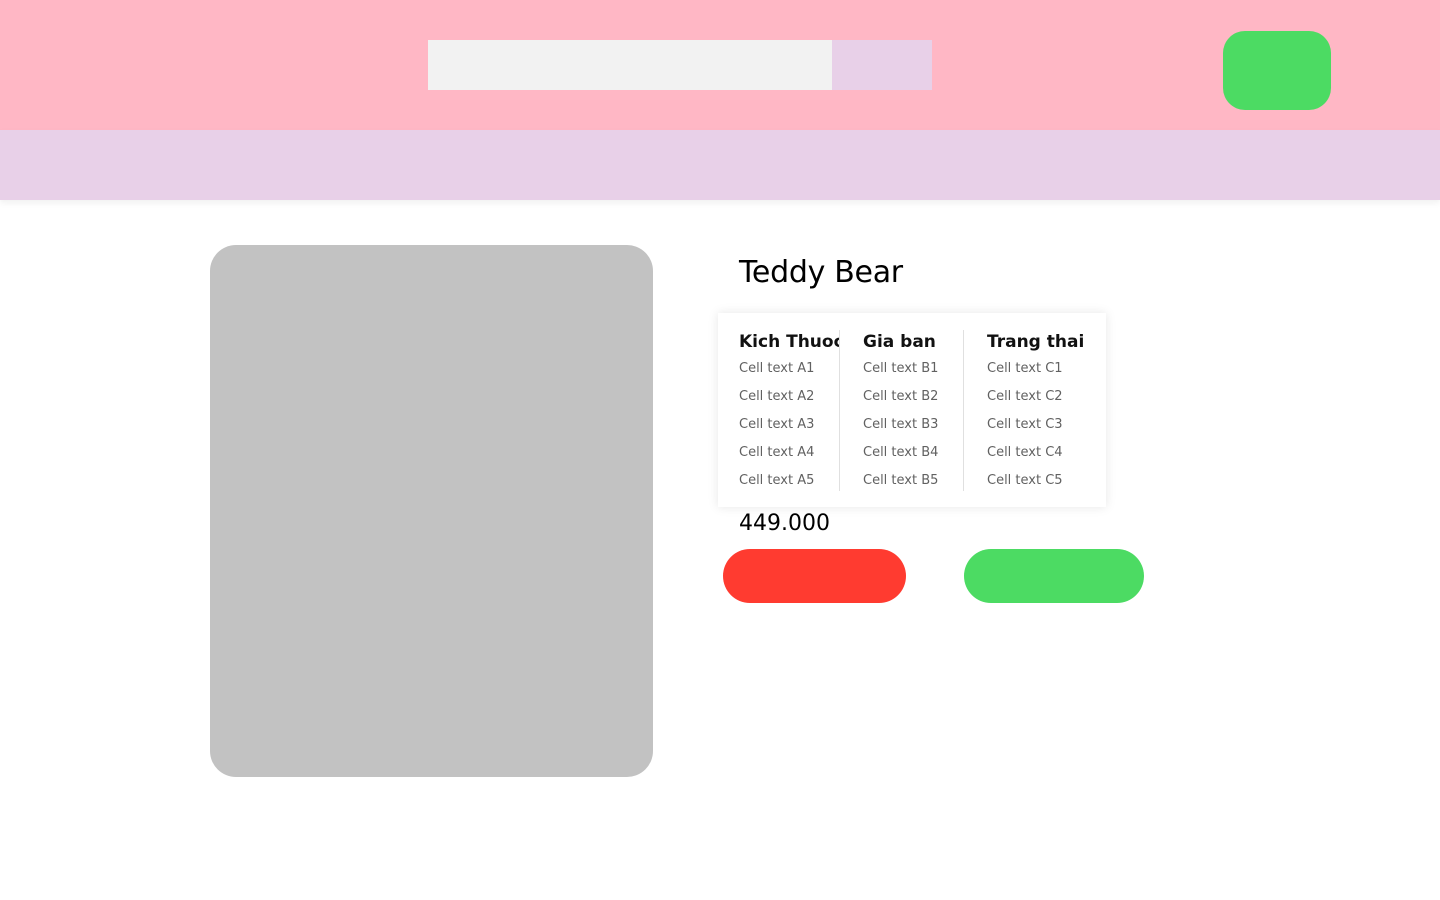  What do you see at coordinates (814, 576) in the screenshot?
I see `buy-now-button` at bounding box center [814, 576].